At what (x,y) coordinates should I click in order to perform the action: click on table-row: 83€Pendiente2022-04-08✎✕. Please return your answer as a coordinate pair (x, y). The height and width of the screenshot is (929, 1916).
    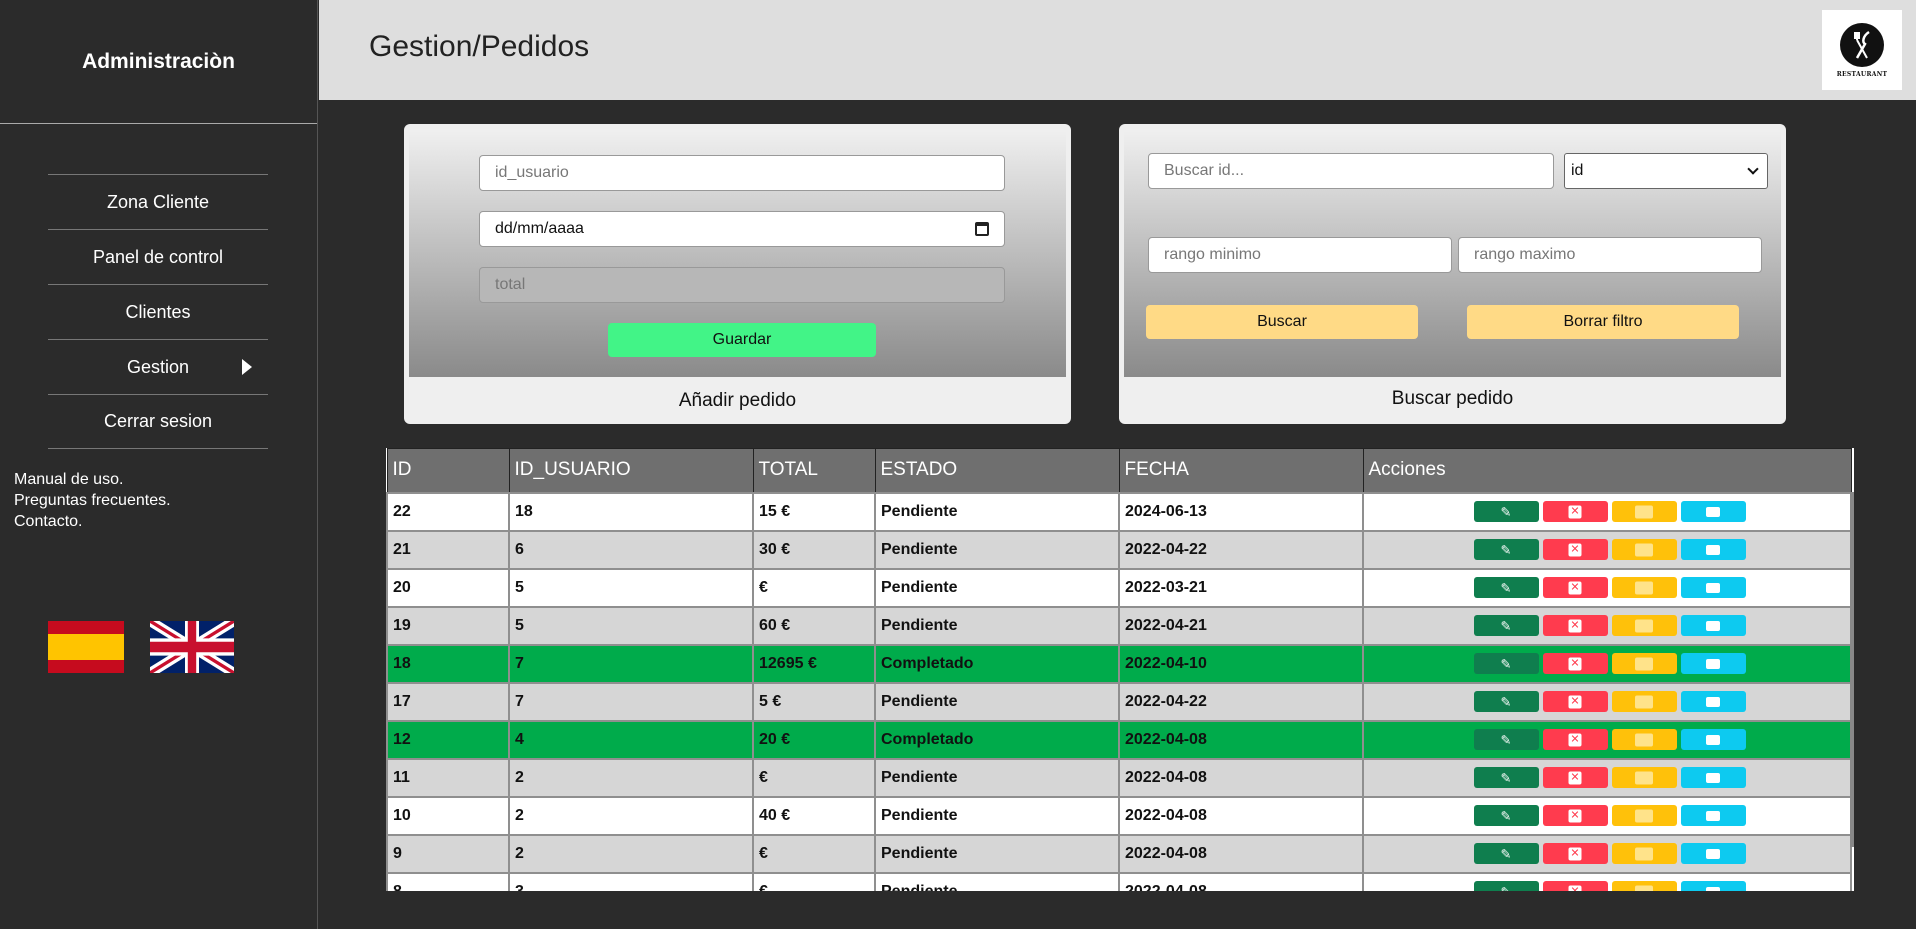
    Looking at the image, I should click on (1119, 881).